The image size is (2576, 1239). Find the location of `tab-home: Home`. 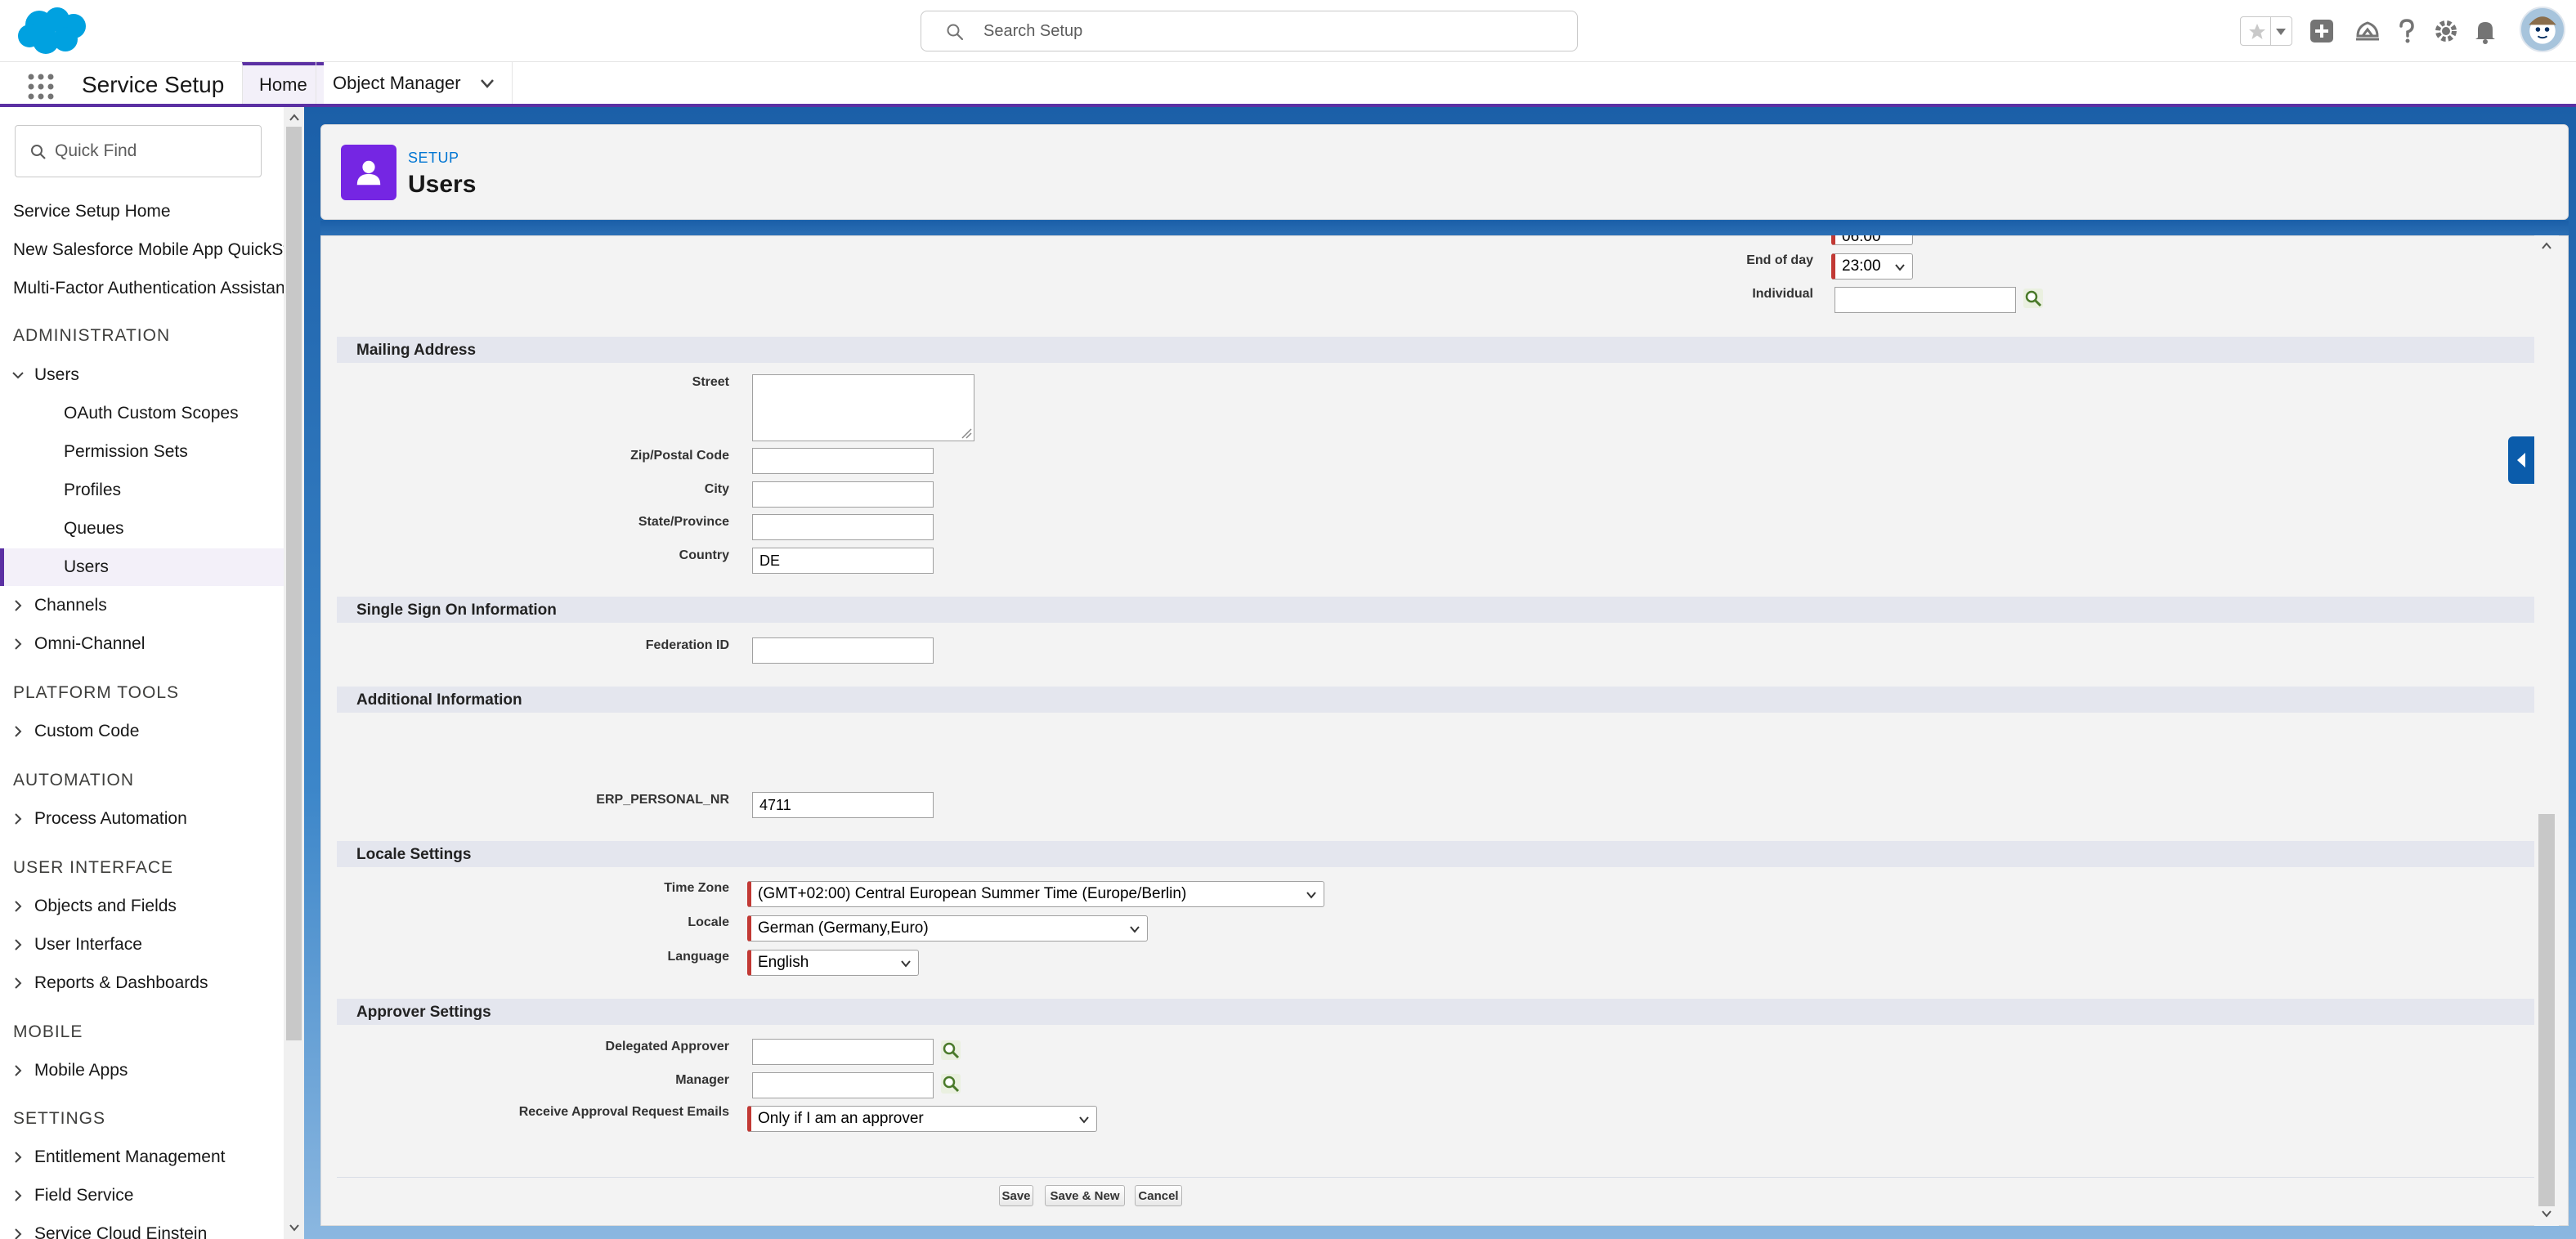

tab-home: Home is located at coordinates (283, 83).